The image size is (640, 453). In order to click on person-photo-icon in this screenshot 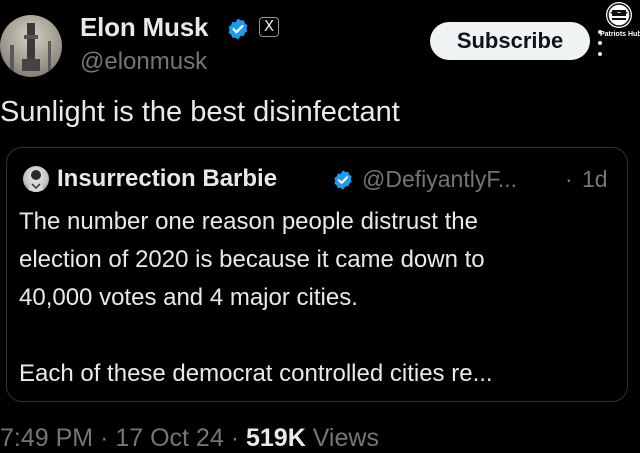, I will do `click(36, 181)`.